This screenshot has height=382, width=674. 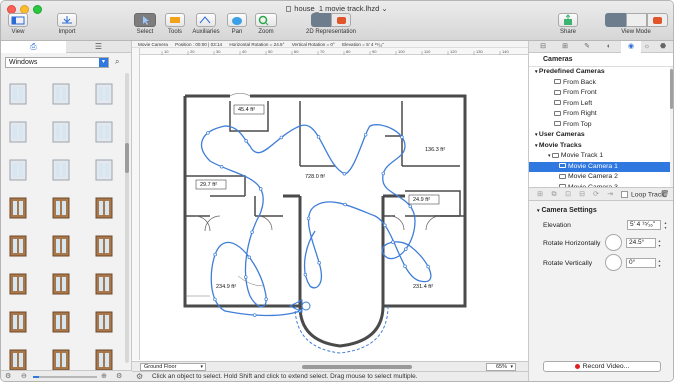 I want to click on 3d-mode-icon, so click(x=657, y=20).